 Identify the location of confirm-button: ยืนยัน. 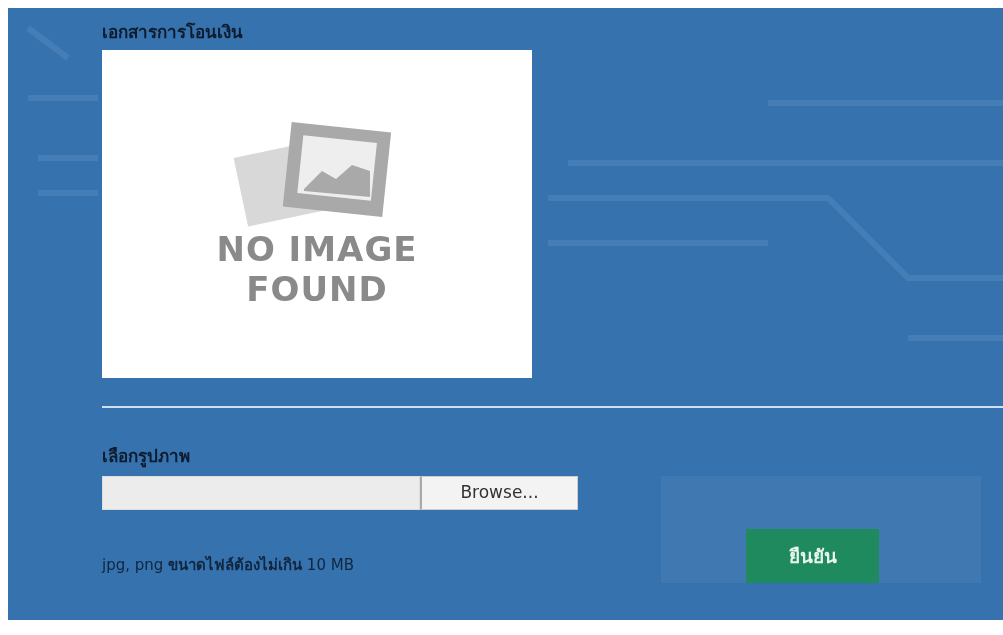
(812, 555).